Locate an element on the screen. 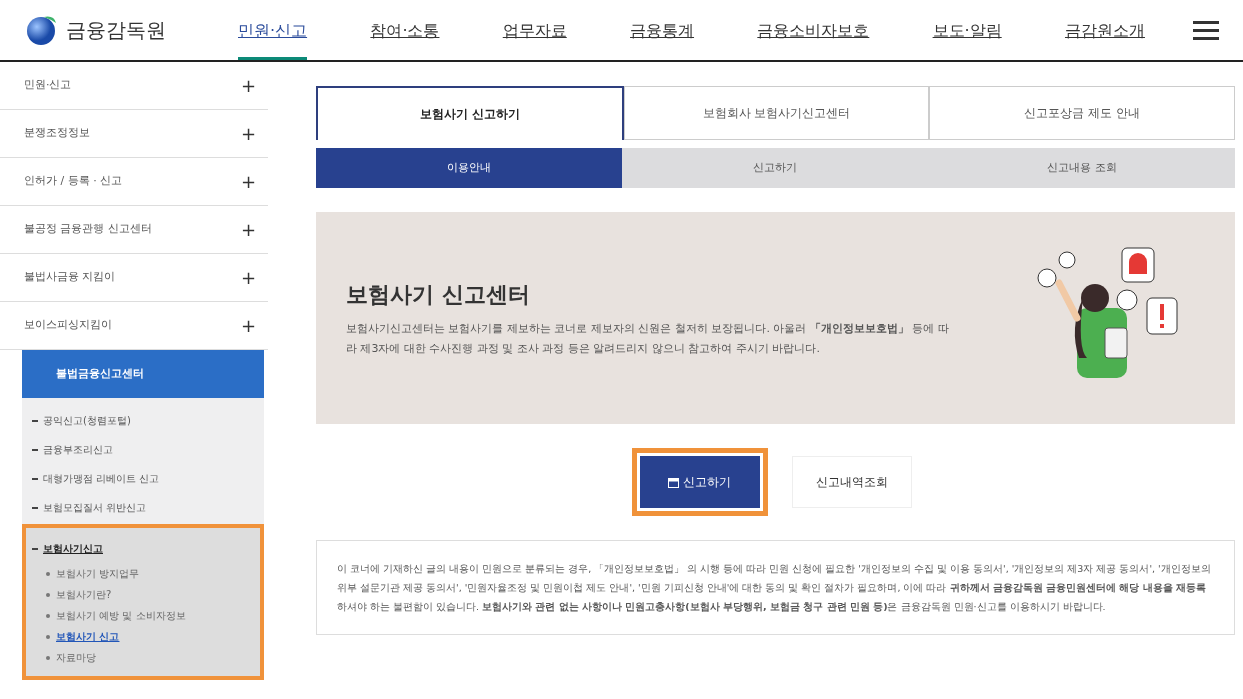 Image resolution: width=1243 pixels, height=699 pixels. submenu-item: 공익신고(청렴포털) is located at coordinates (87, 420).